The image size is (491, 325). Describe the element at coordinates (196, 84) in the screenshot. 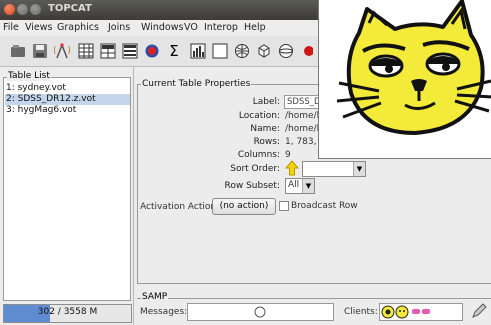

I see `properties-title: Current Table Properties` at that location.